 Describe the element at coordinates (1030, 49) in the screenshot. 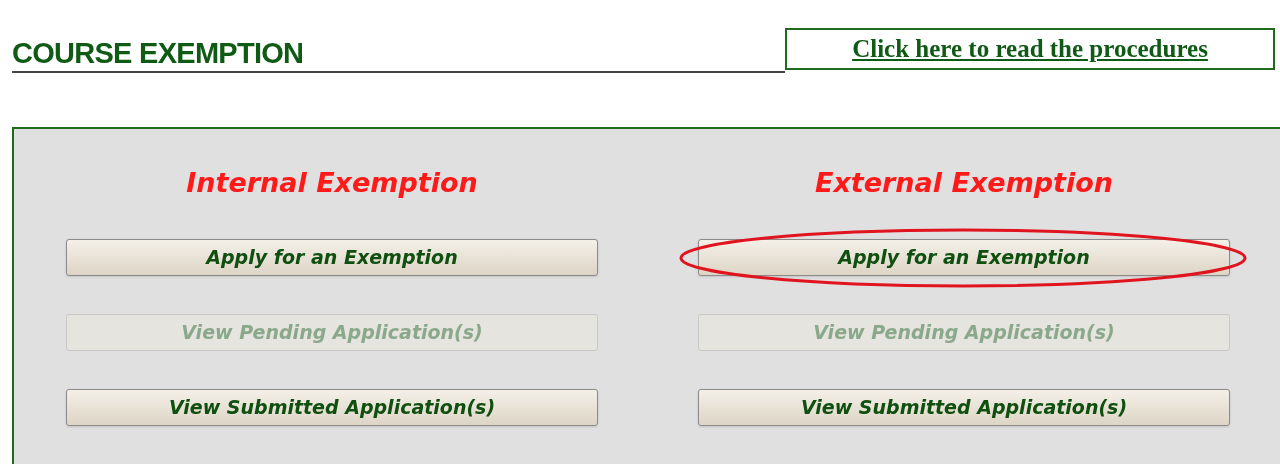

I see `procedures-link: Click here to read the procedures` at that location.